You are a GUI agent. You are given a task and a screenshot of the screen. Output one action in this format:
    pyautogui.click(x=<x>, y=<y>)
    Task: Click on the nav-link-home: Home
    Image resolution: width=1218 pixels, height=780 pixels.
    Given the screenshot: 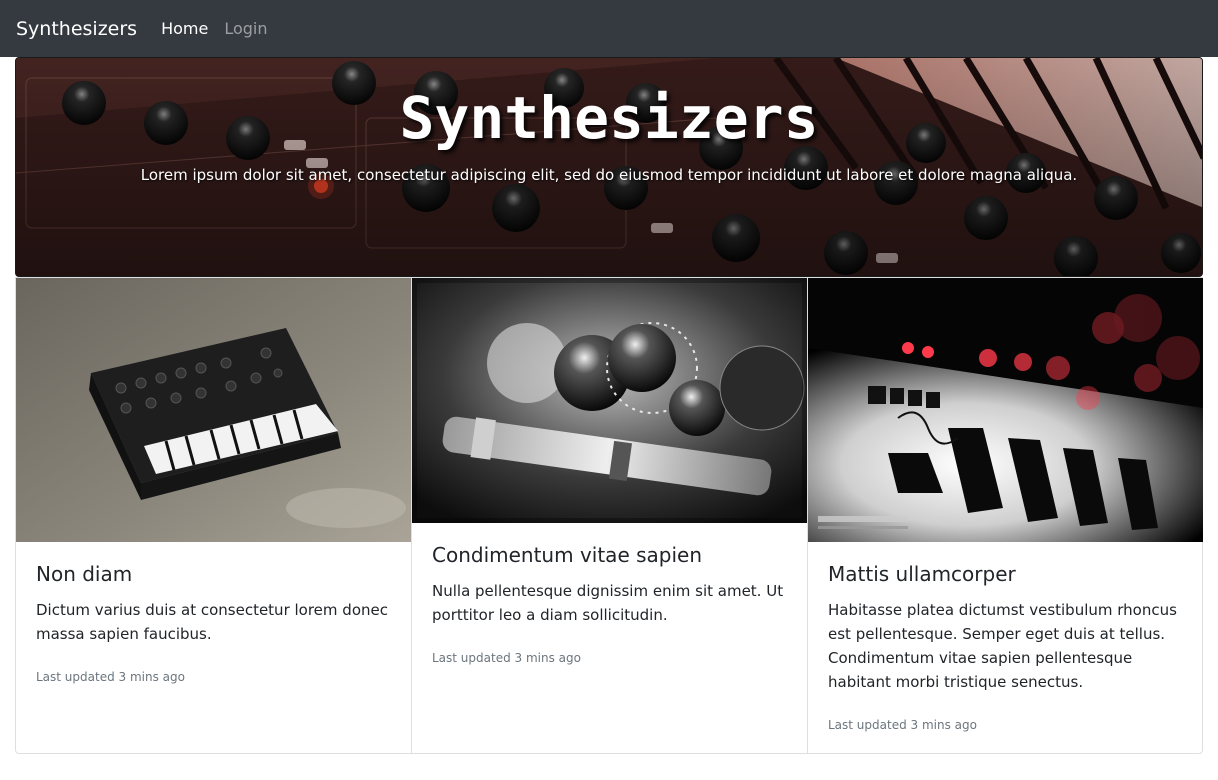 What is the action you would take?
    pyautogui.click(x=184, y=28)
    